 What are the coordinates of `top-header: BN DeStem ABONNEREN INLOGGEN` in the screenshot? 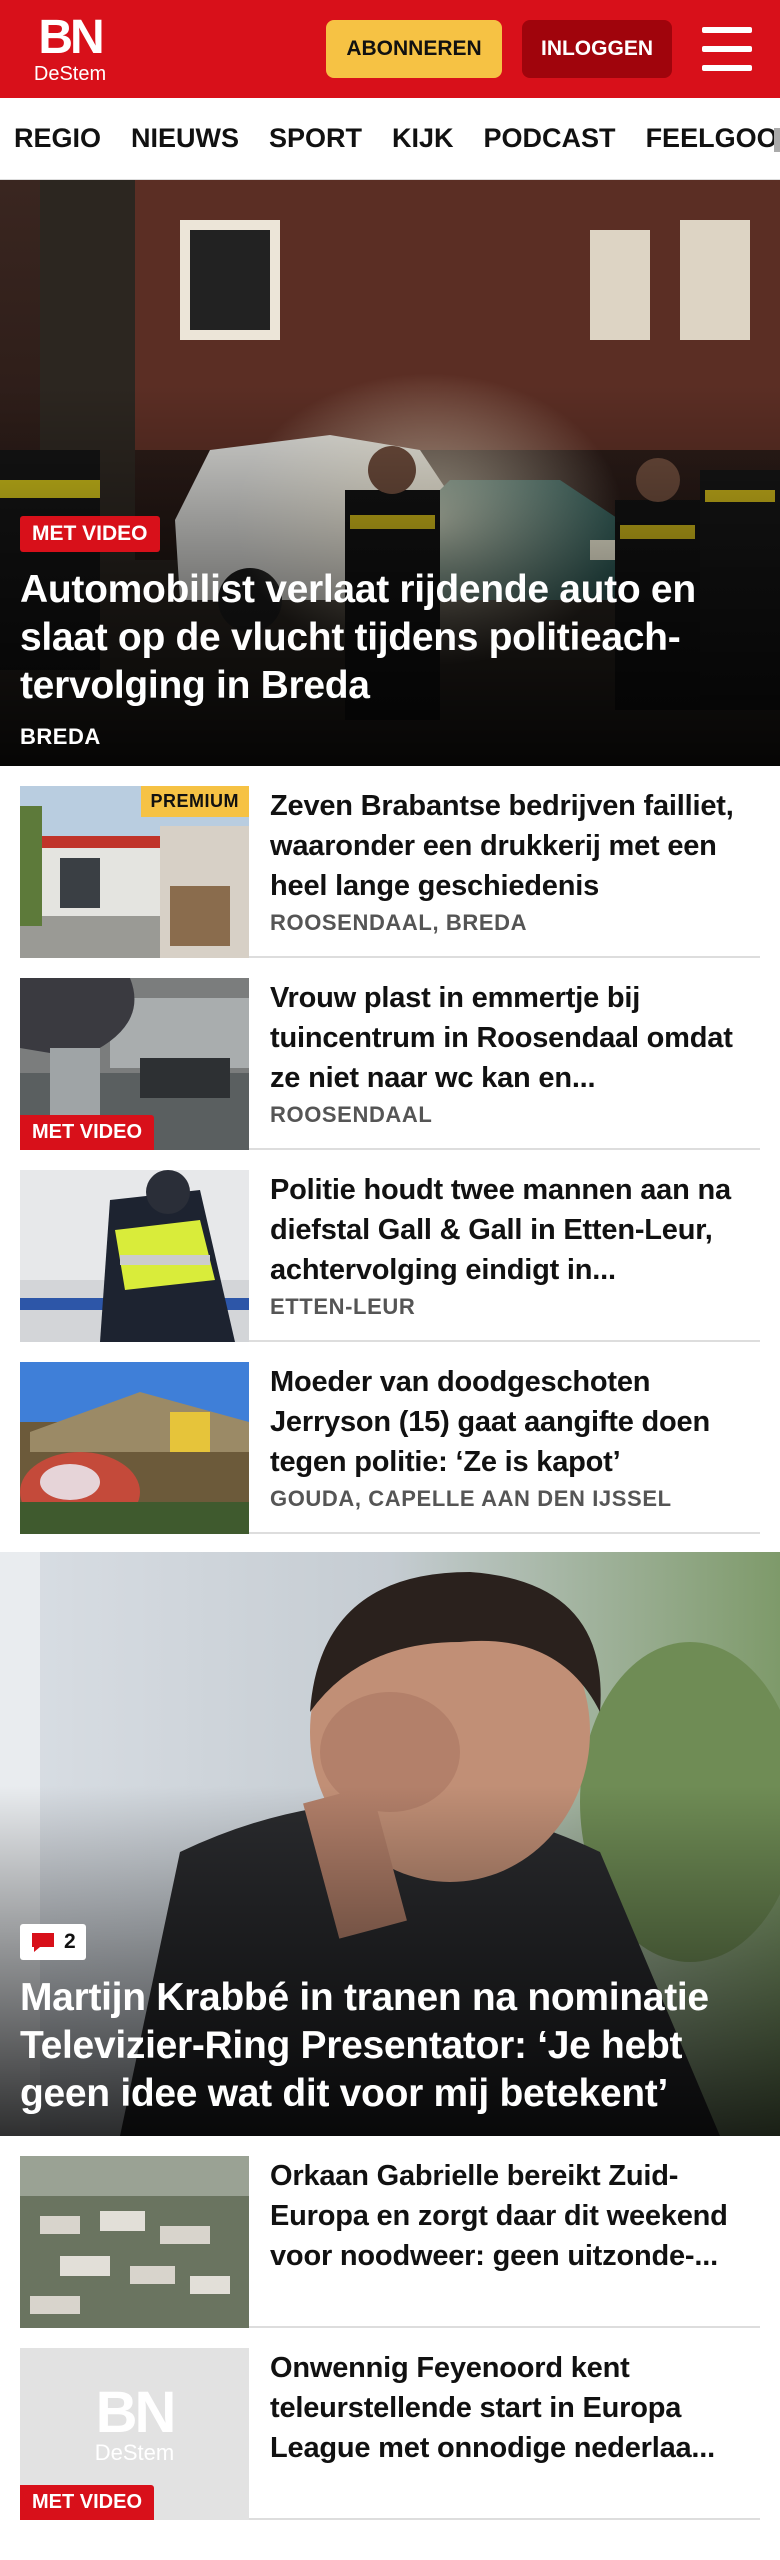 It's located at (390, 49).